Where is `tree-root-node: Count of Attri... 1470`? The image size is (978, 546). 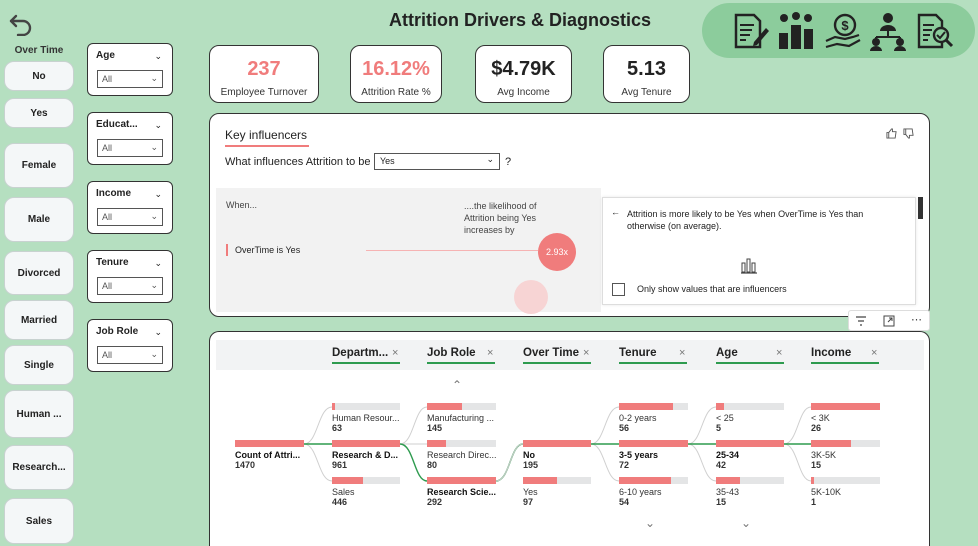 tree-root-node: Count of Attri... 1470 is located at coordinates (269, 455).